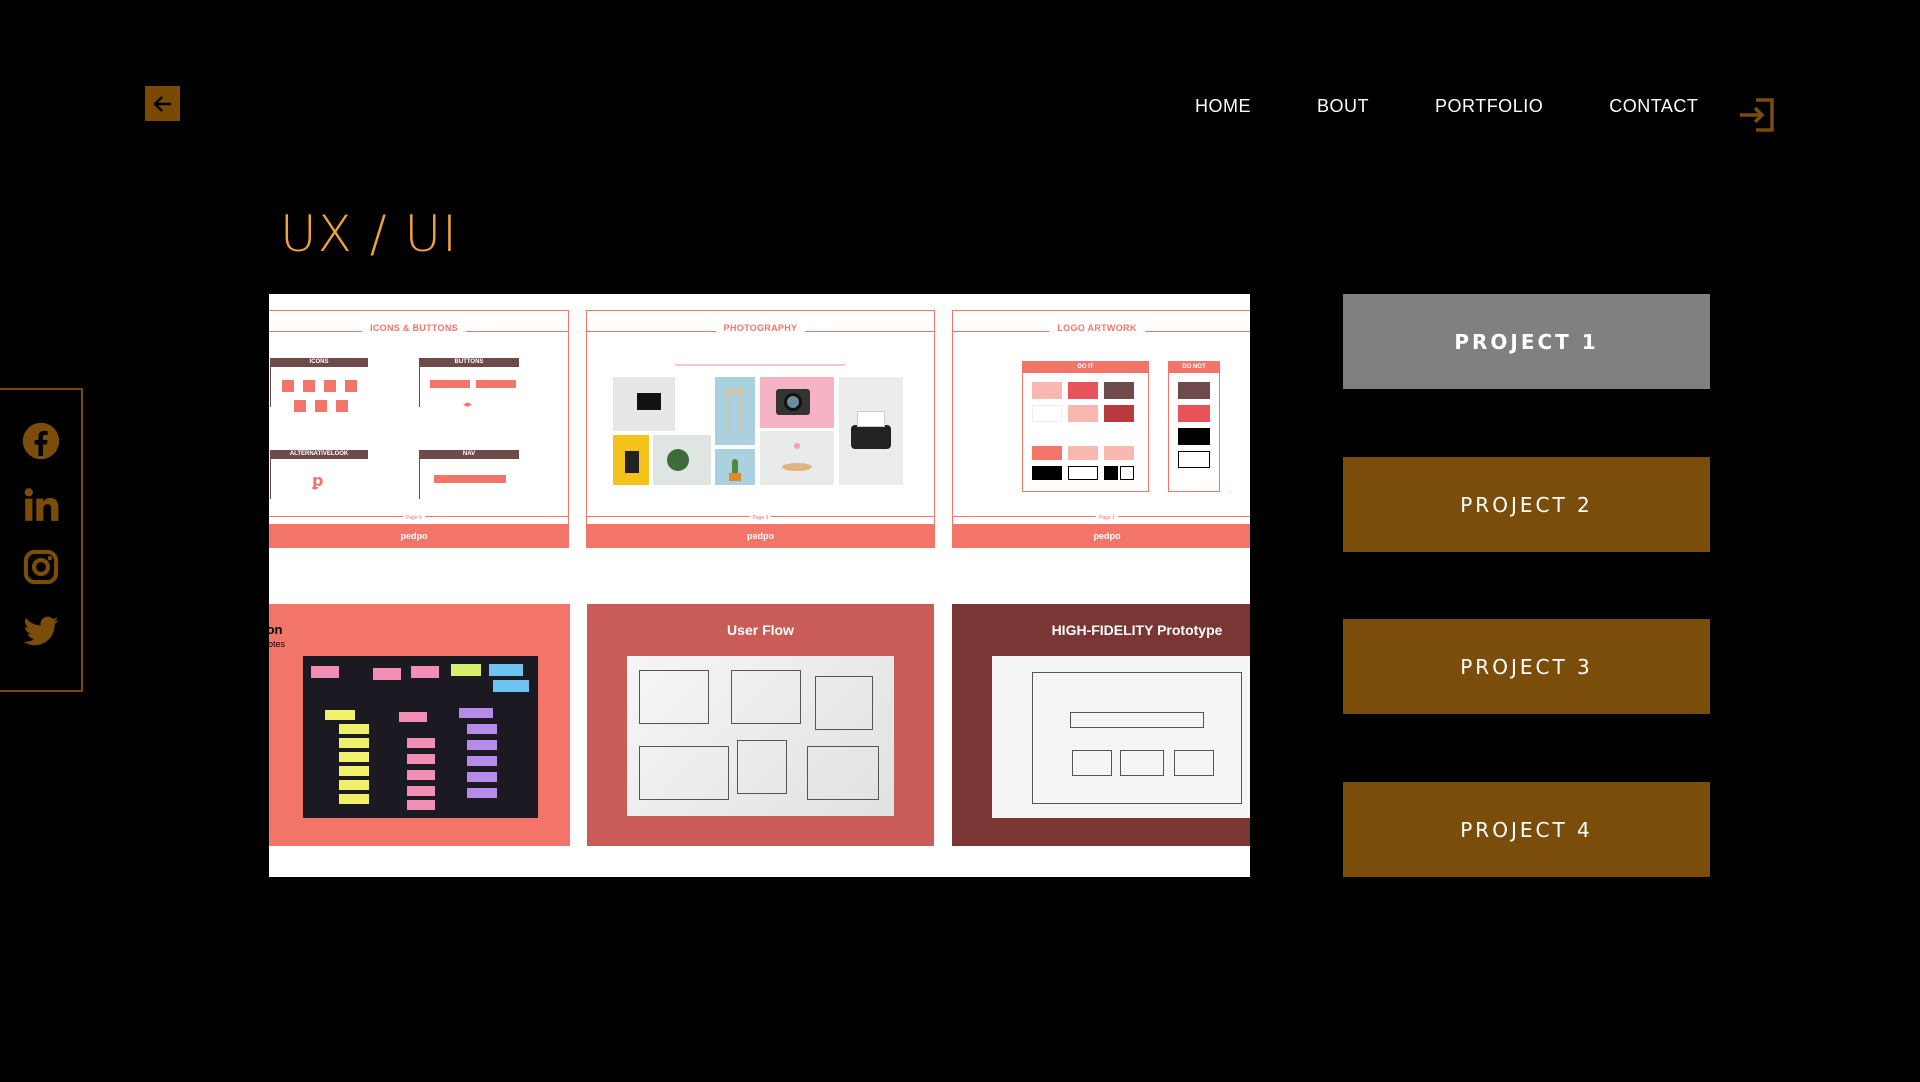 This screenshot has height=1082, width=1920. What do you see at coordinates (41, 441) in the screenshot?
I see `facebook-icon` at bounding box center [41, 441].